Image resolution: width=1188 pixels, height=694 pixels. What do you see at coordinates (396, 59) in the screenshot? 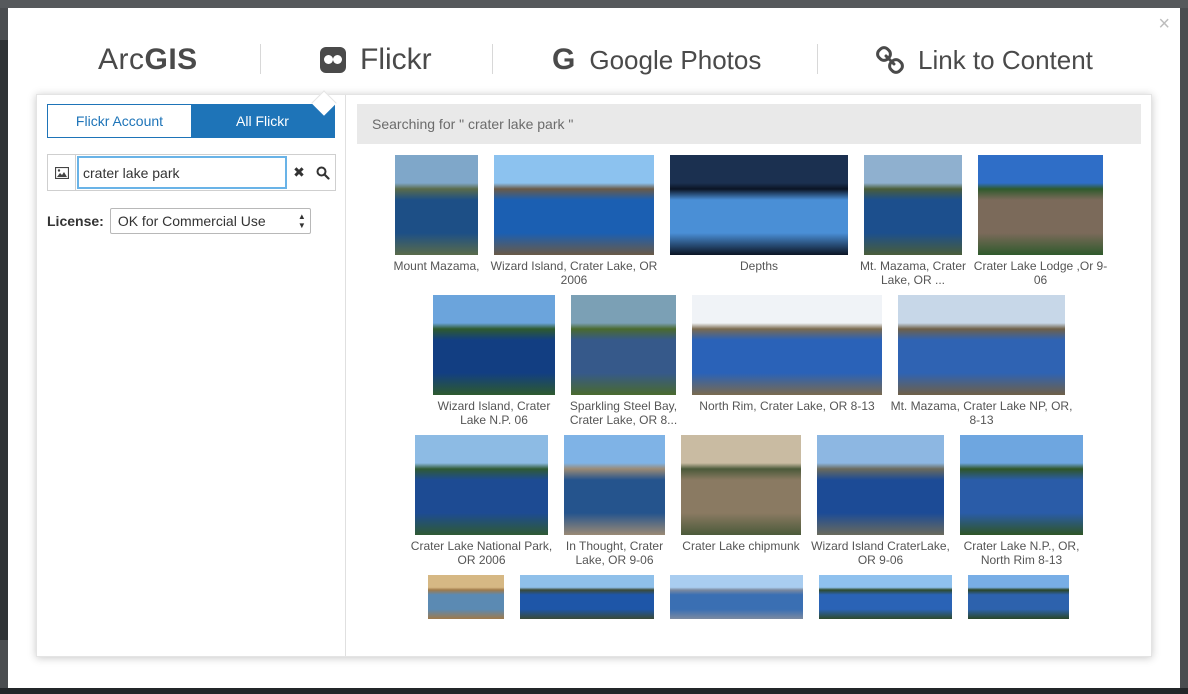
I see `tab-flickr-label: Flickr` at bounding box center [396, 59].